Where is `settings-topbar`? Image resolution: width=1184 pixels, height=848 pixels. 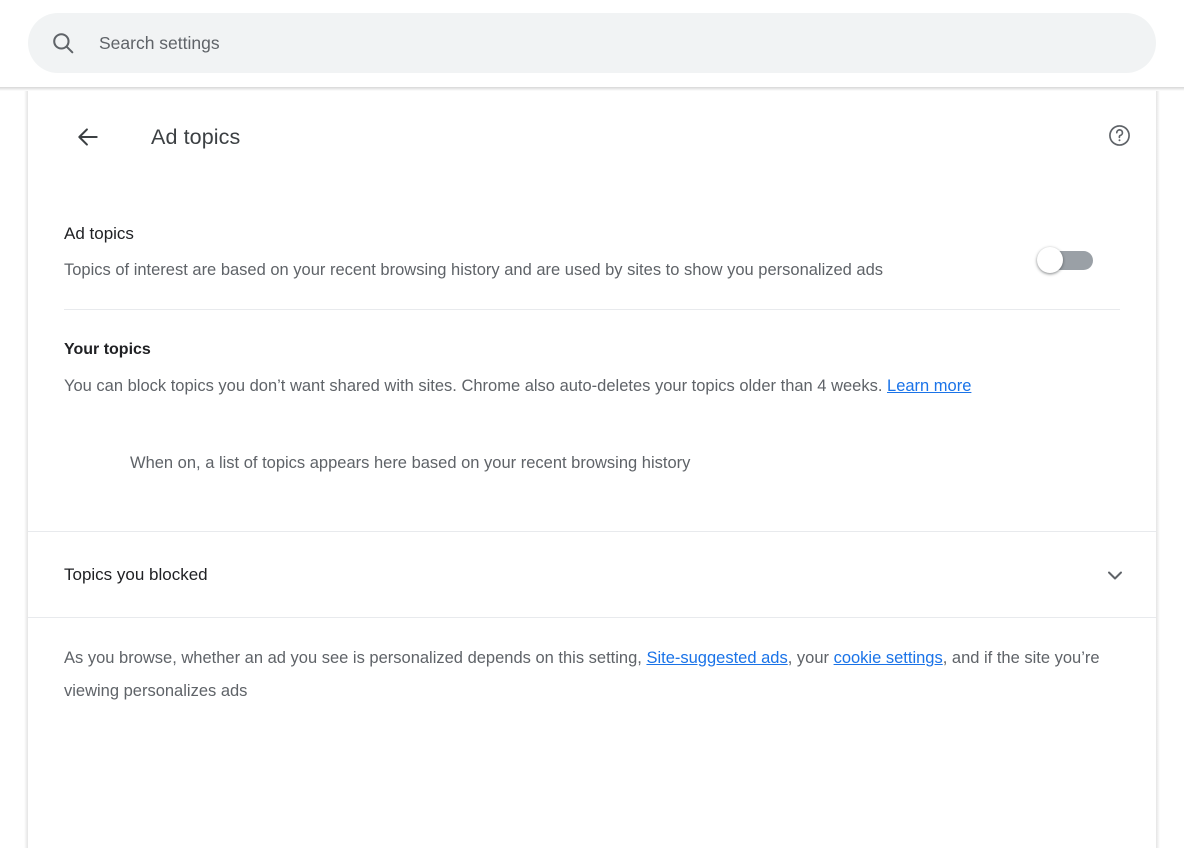 settings-topbar is located at coordinates (592, 43).